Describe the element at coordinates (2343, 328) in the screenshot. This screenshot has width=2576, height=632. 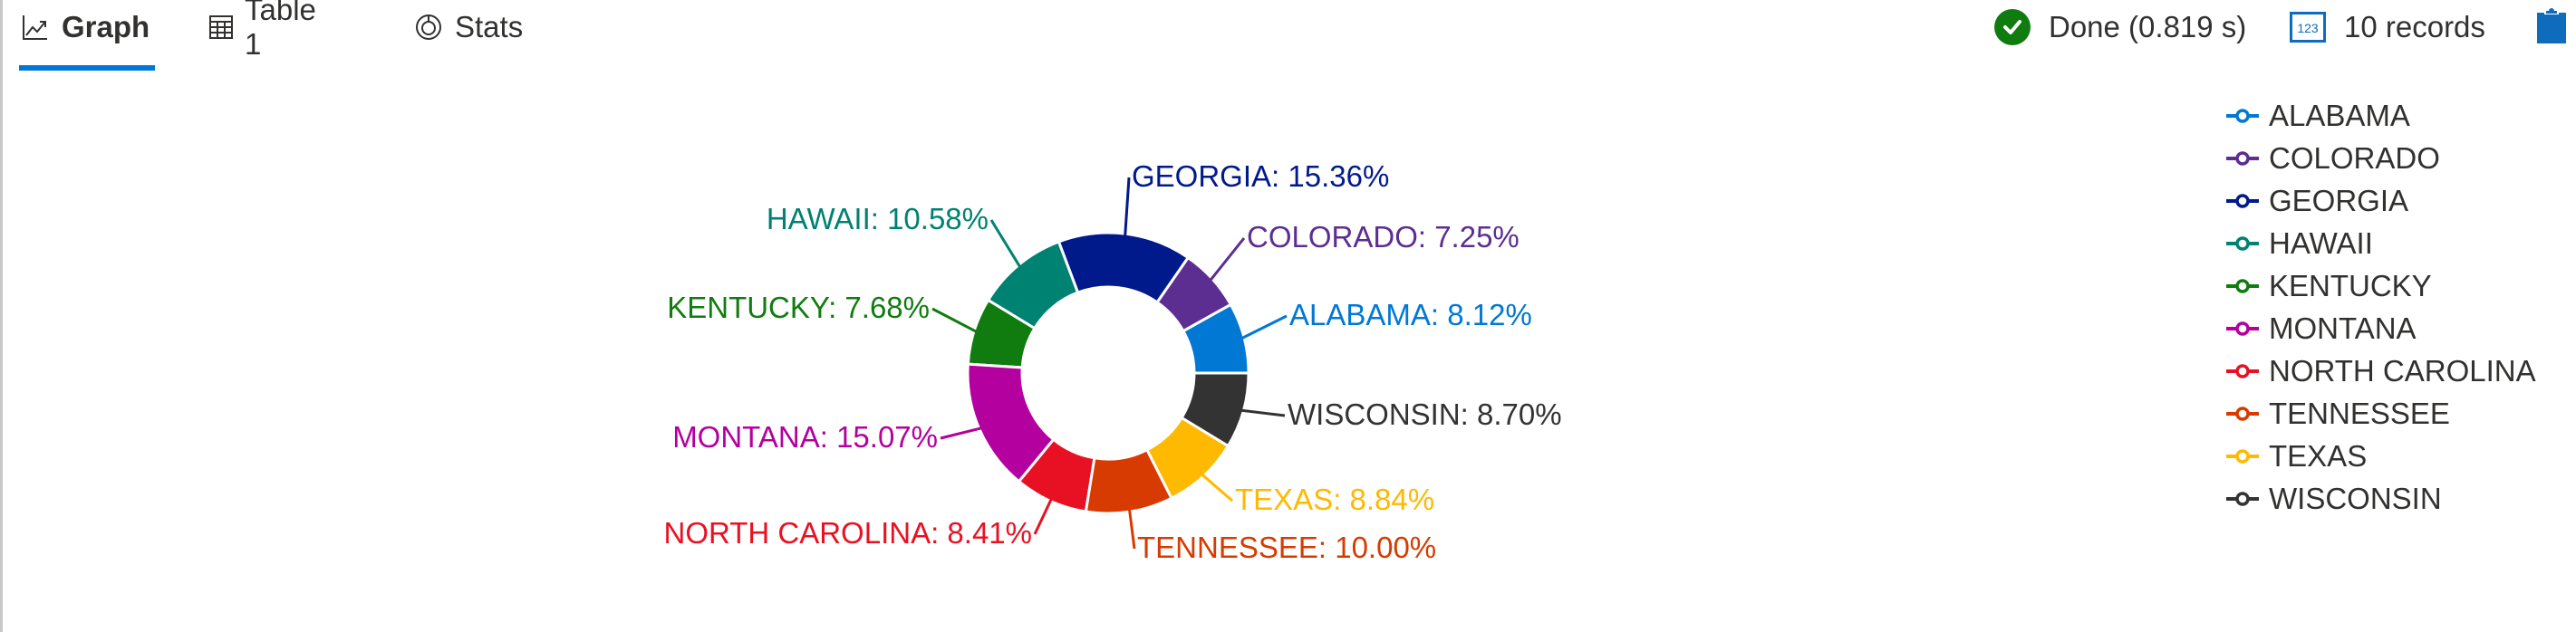
I see `legend-item-label: MONTANA` at that location.